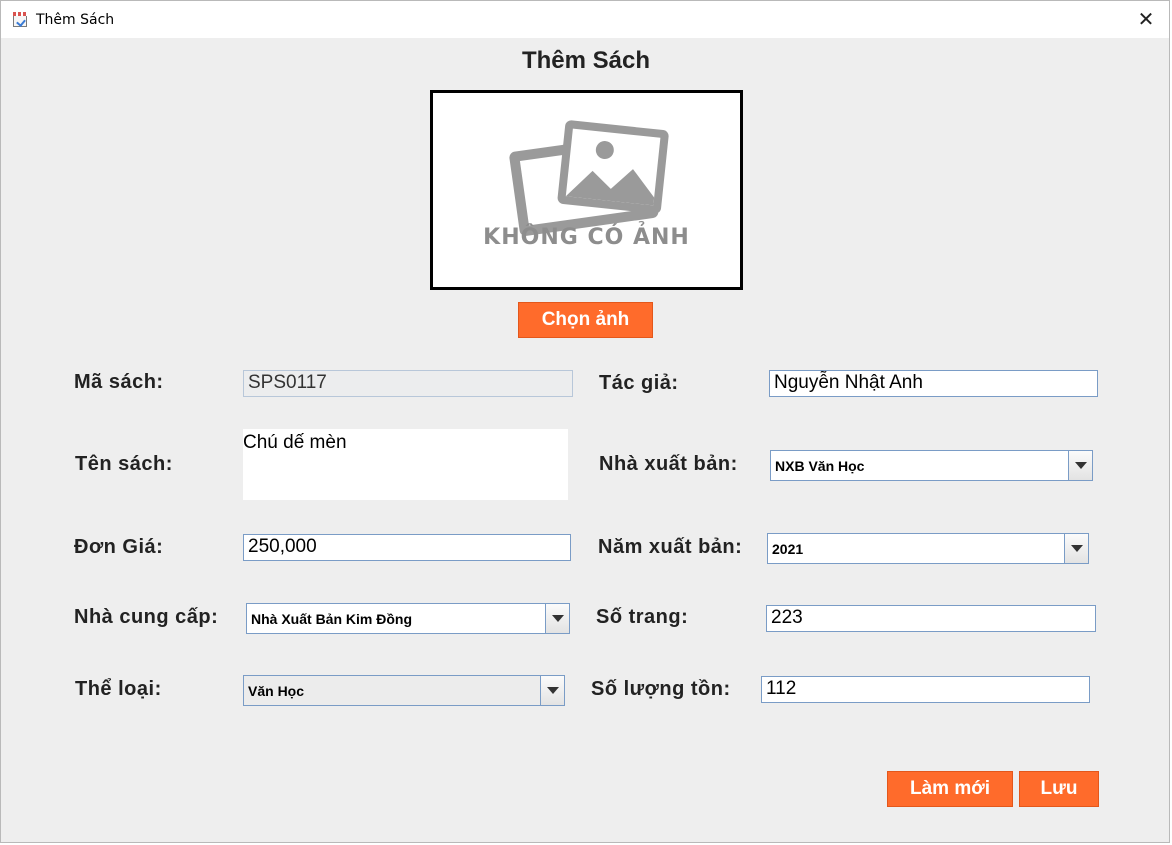 The width and height of the screenshot is (1172, 845). What do you see at coordinates (118, 689) in the screenshot?
I see `category-label: Thể loại:` at bounding box center [118, 689].